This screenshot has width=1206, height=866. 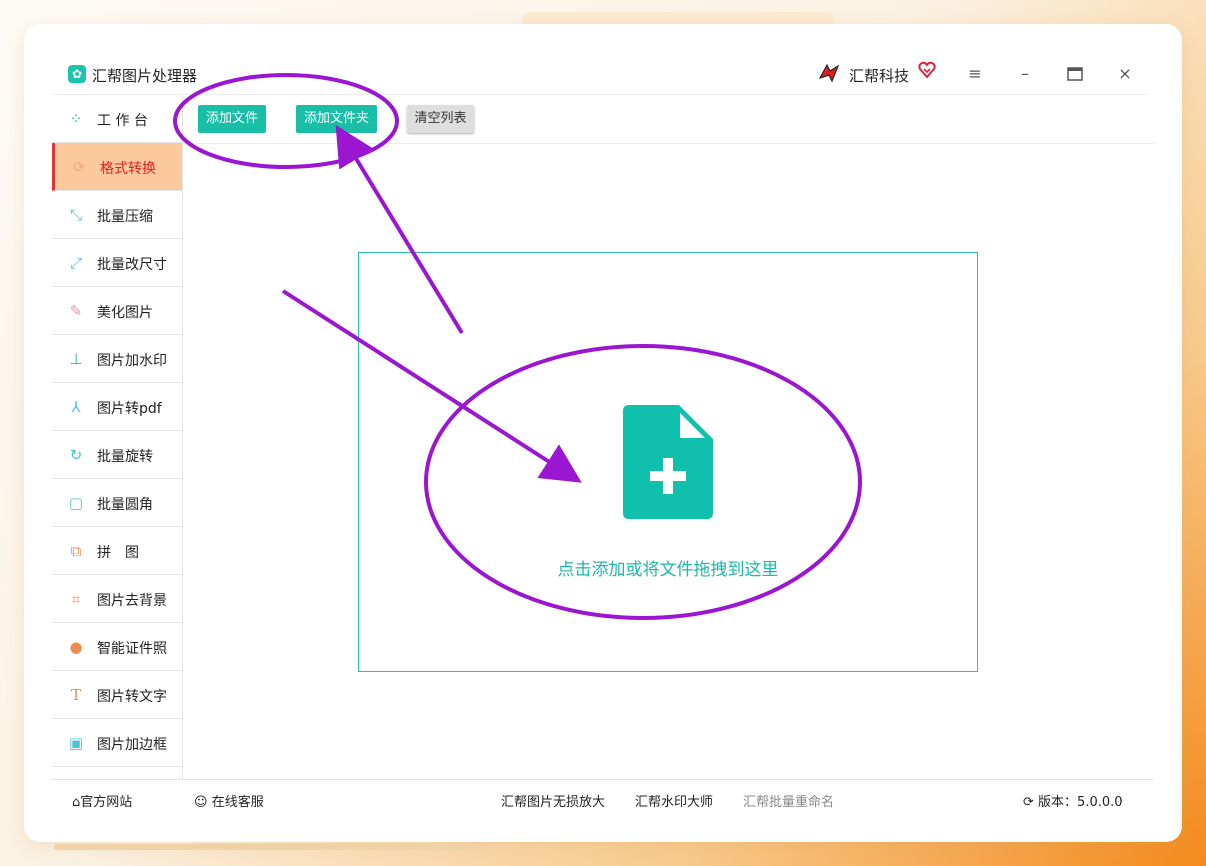 What do you see at coordinates (829, 73) in the screenshot?
I see `brand-logo-icon` at bounding box center [829, 73].